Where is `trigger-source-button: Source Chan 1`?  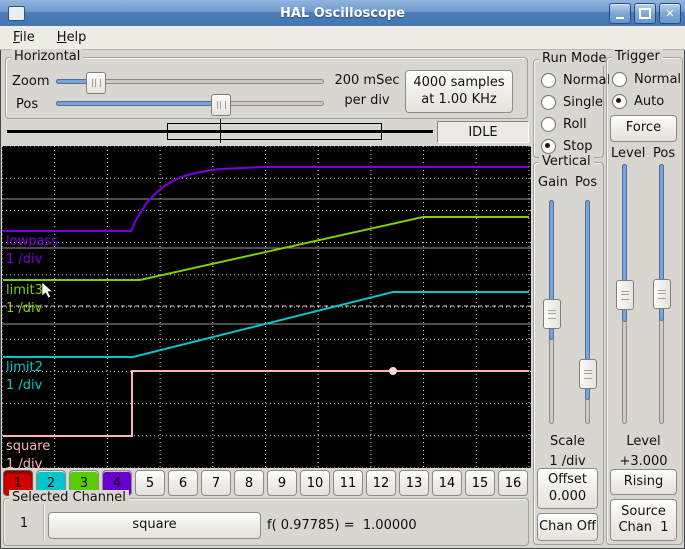
trigger-source-button: Source Chan 1 is located at coordinates (643, 520).